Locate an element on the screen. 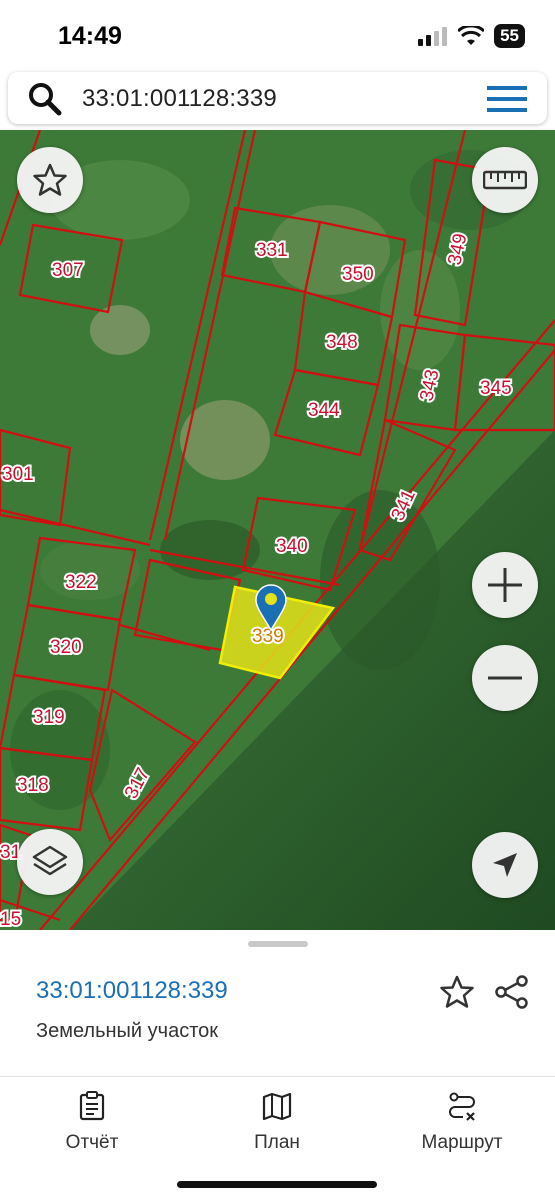  clipboard-icon is located at coordinates (92, 1106).